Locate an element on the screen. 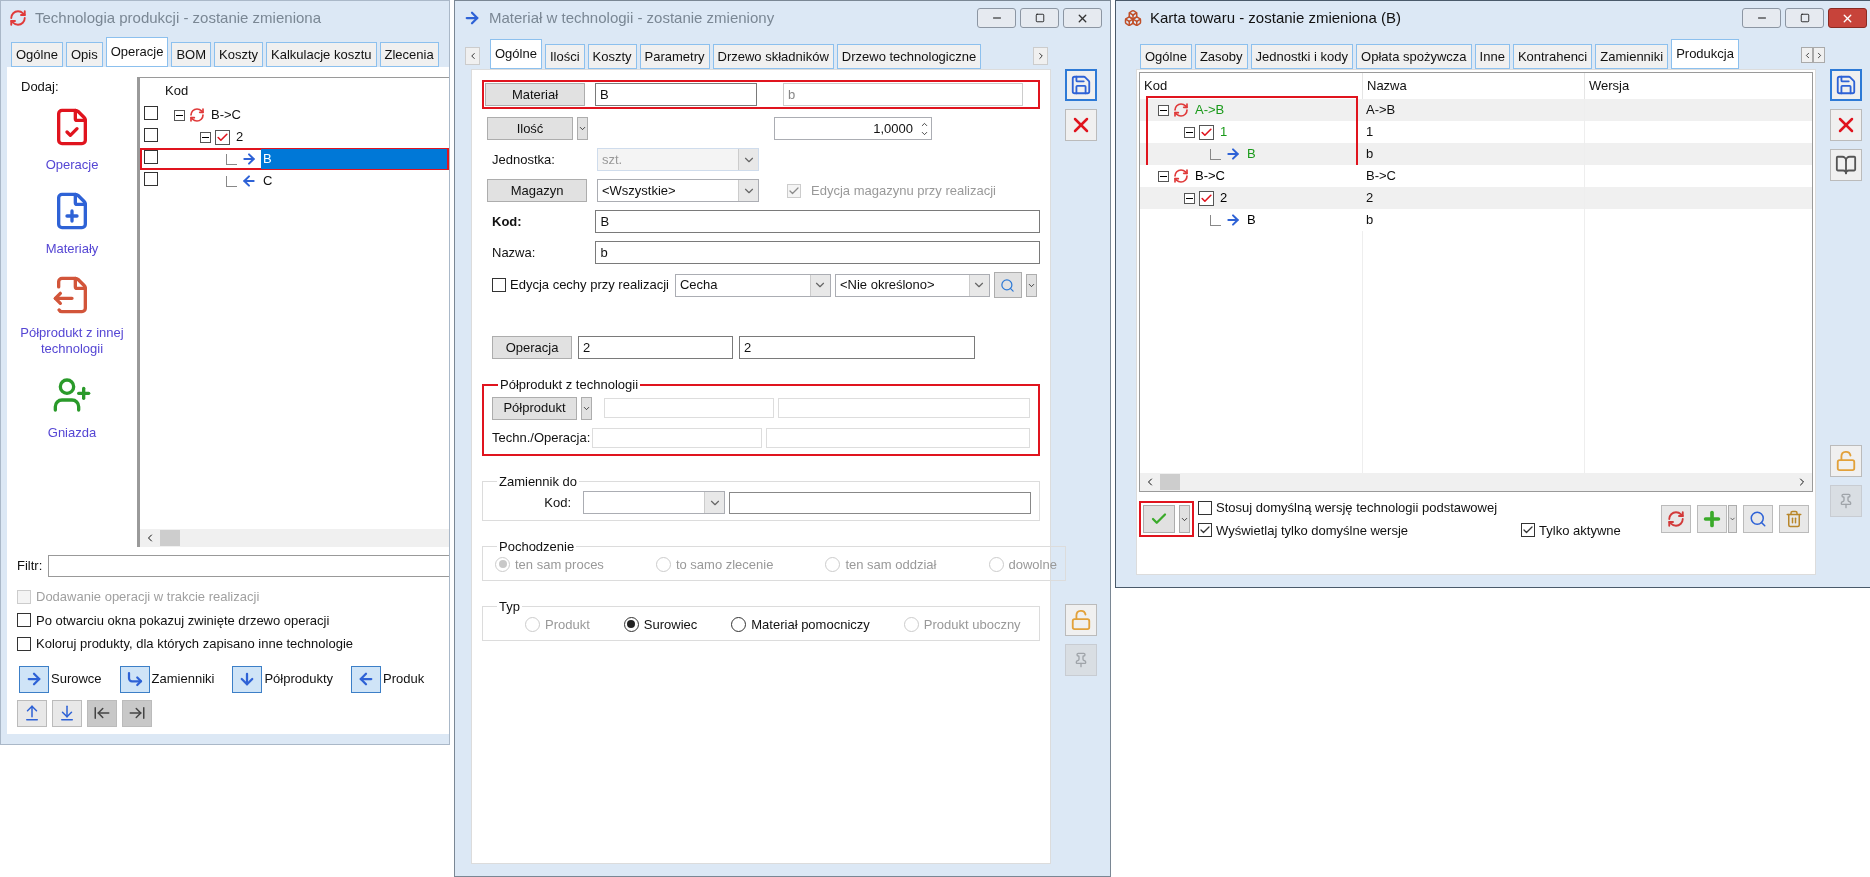  quantity-button: Ilość is located at coordinates (530, 128).